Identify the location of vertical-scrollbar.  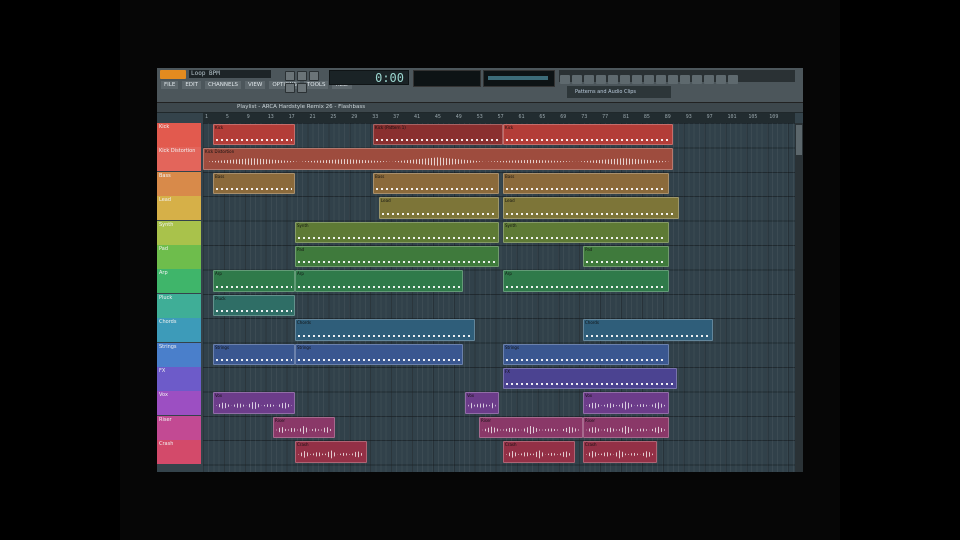
(799, 297).